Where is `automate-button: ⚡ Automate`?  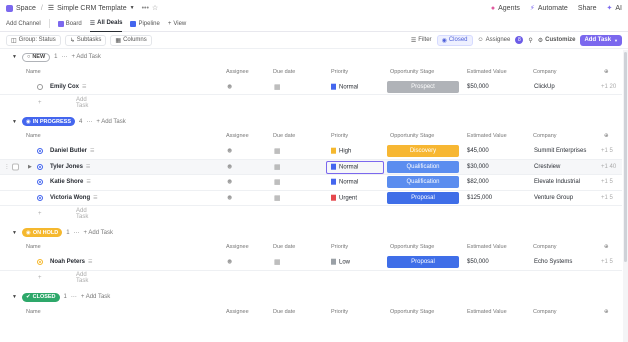
automate-button: ⚡ Automate is located at coordinates (549, 8).